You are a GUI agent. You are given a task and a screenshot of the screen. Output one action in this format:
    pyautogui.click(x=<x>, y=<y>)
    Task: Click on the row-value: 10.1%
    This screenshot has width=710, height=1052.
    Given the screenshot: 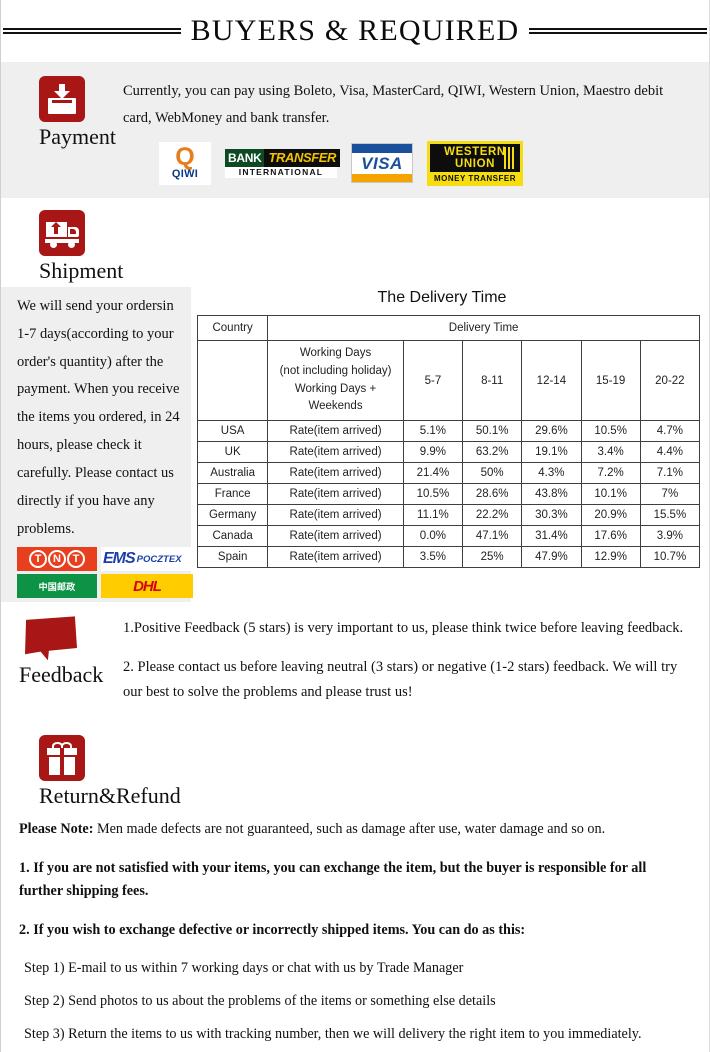 What is the action you would take?
    pyautogui.click(x=610, y=494)
    